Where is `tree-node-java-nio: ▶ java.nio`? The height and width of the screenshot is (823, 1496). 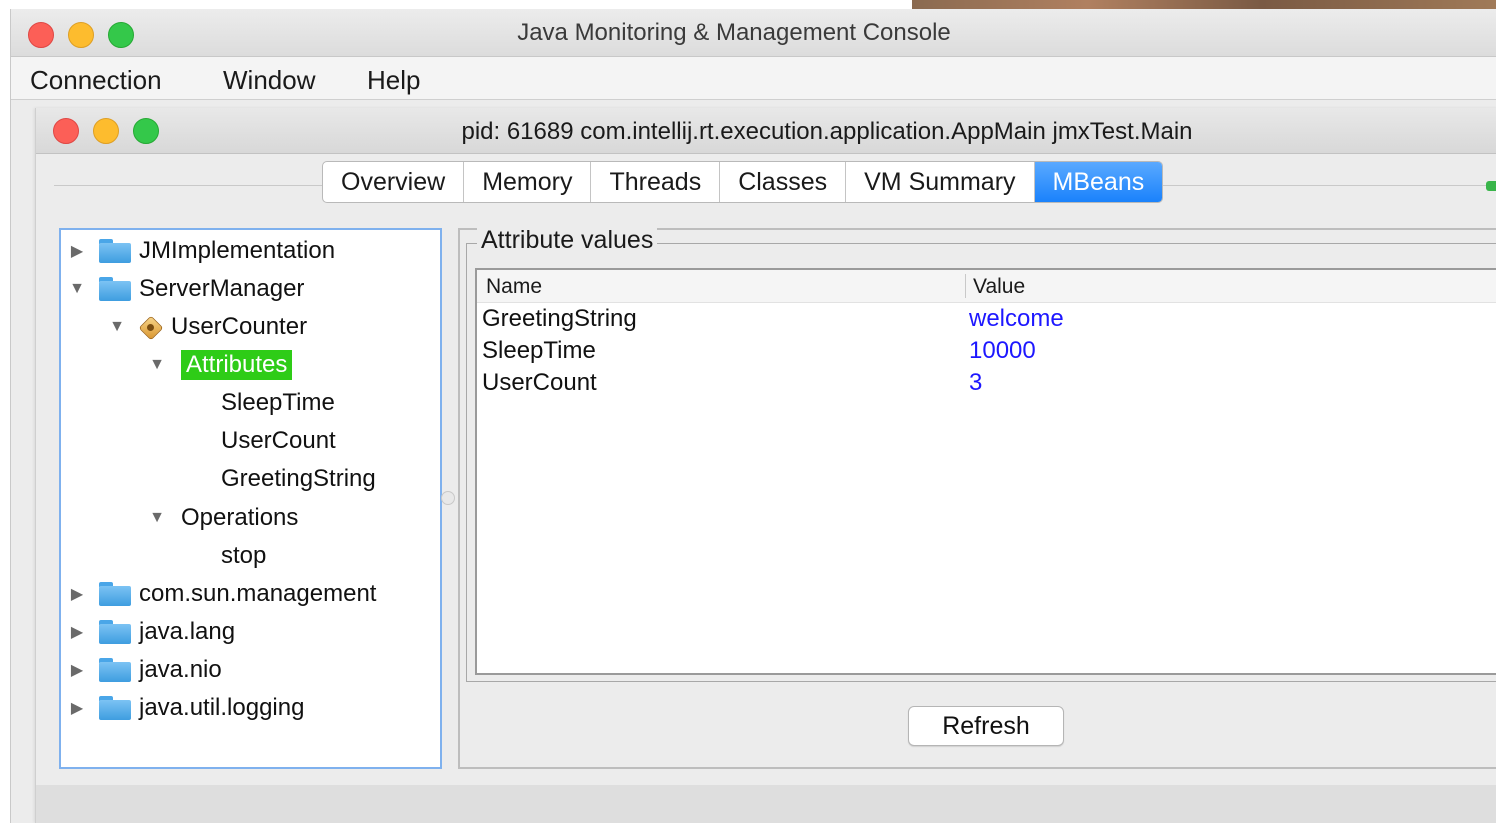 tree-node-java-nio: ▶ java.nio is located at coordinates (144, 670).